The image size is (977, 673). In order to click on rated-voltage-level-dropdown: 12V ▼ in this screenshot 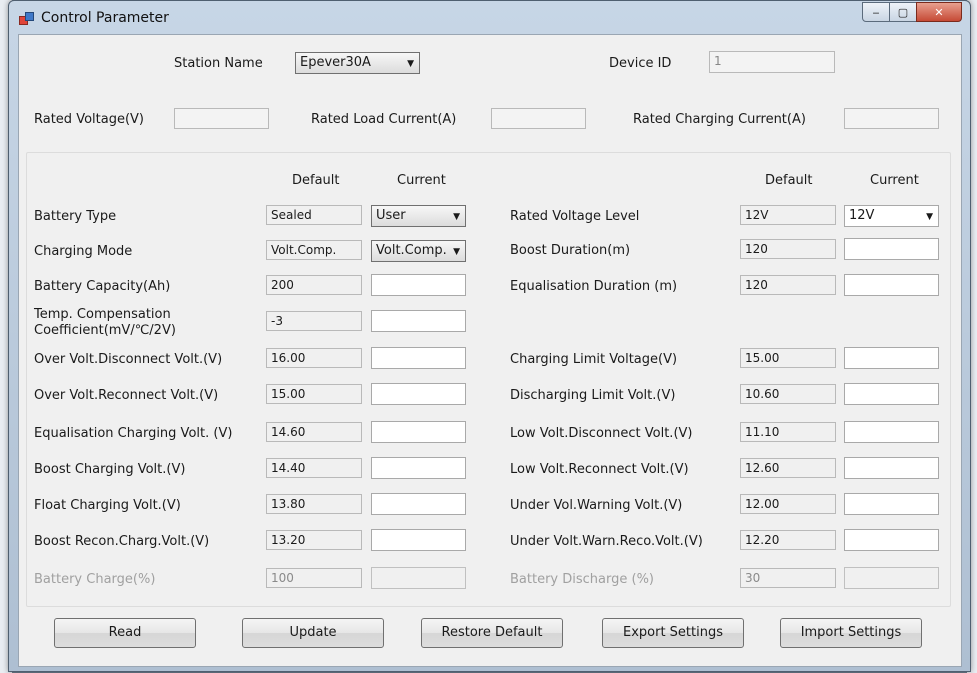, I will do `click(891, 216)`.